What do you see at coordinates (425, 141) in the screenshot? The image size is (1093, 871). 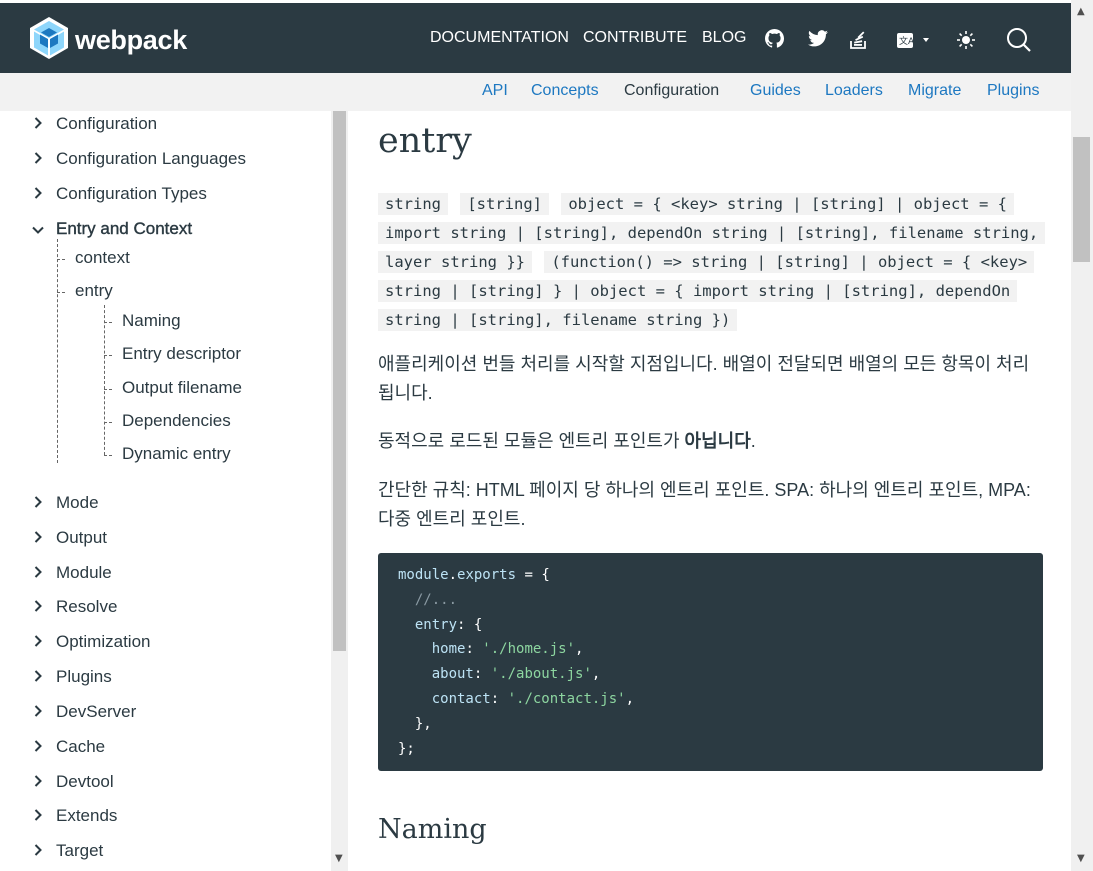 I see `page-title: entry` at bounding box center [425, 141].